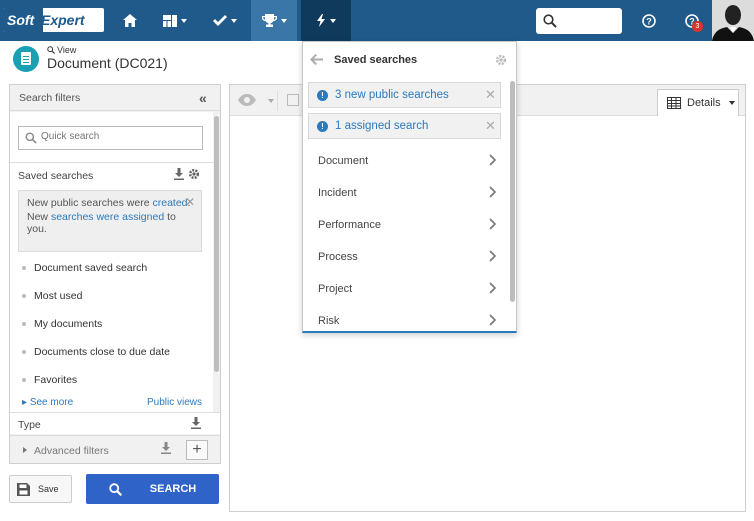 The height and width of the screenshot is (521, 754). I want to click on quick-actions-menu-button, so click(326, 20).